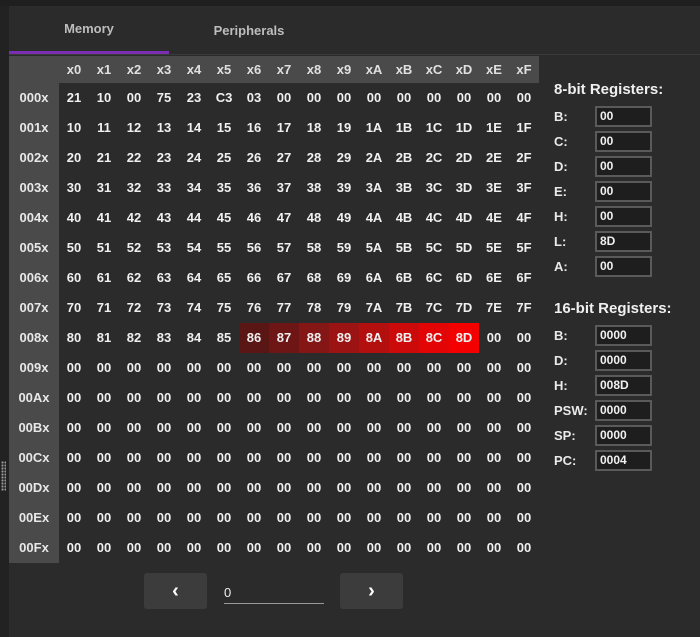 The height and width of the screenshot is (637, 700). What do you see at coordinates (134, 128) in the screenshot?
I see `memory-cell: 12` at bounding box center [134, 128].